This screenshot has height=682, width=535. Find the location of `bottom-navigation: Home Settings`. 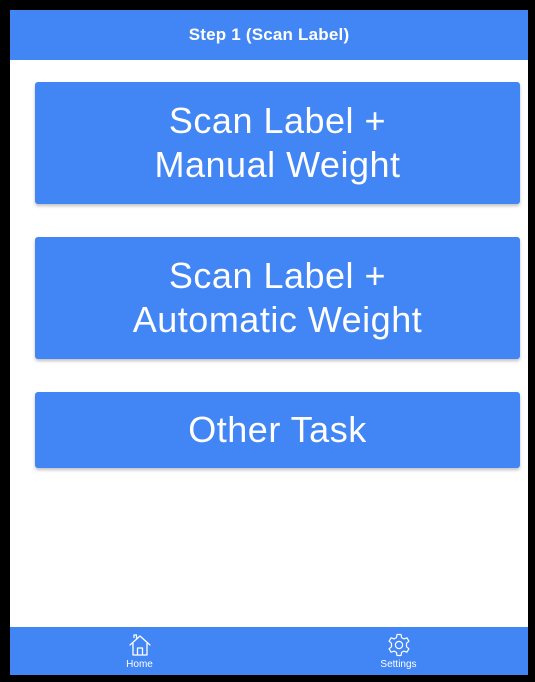

bottom-navigation: Home Settings is located at coordinates (269, 651).